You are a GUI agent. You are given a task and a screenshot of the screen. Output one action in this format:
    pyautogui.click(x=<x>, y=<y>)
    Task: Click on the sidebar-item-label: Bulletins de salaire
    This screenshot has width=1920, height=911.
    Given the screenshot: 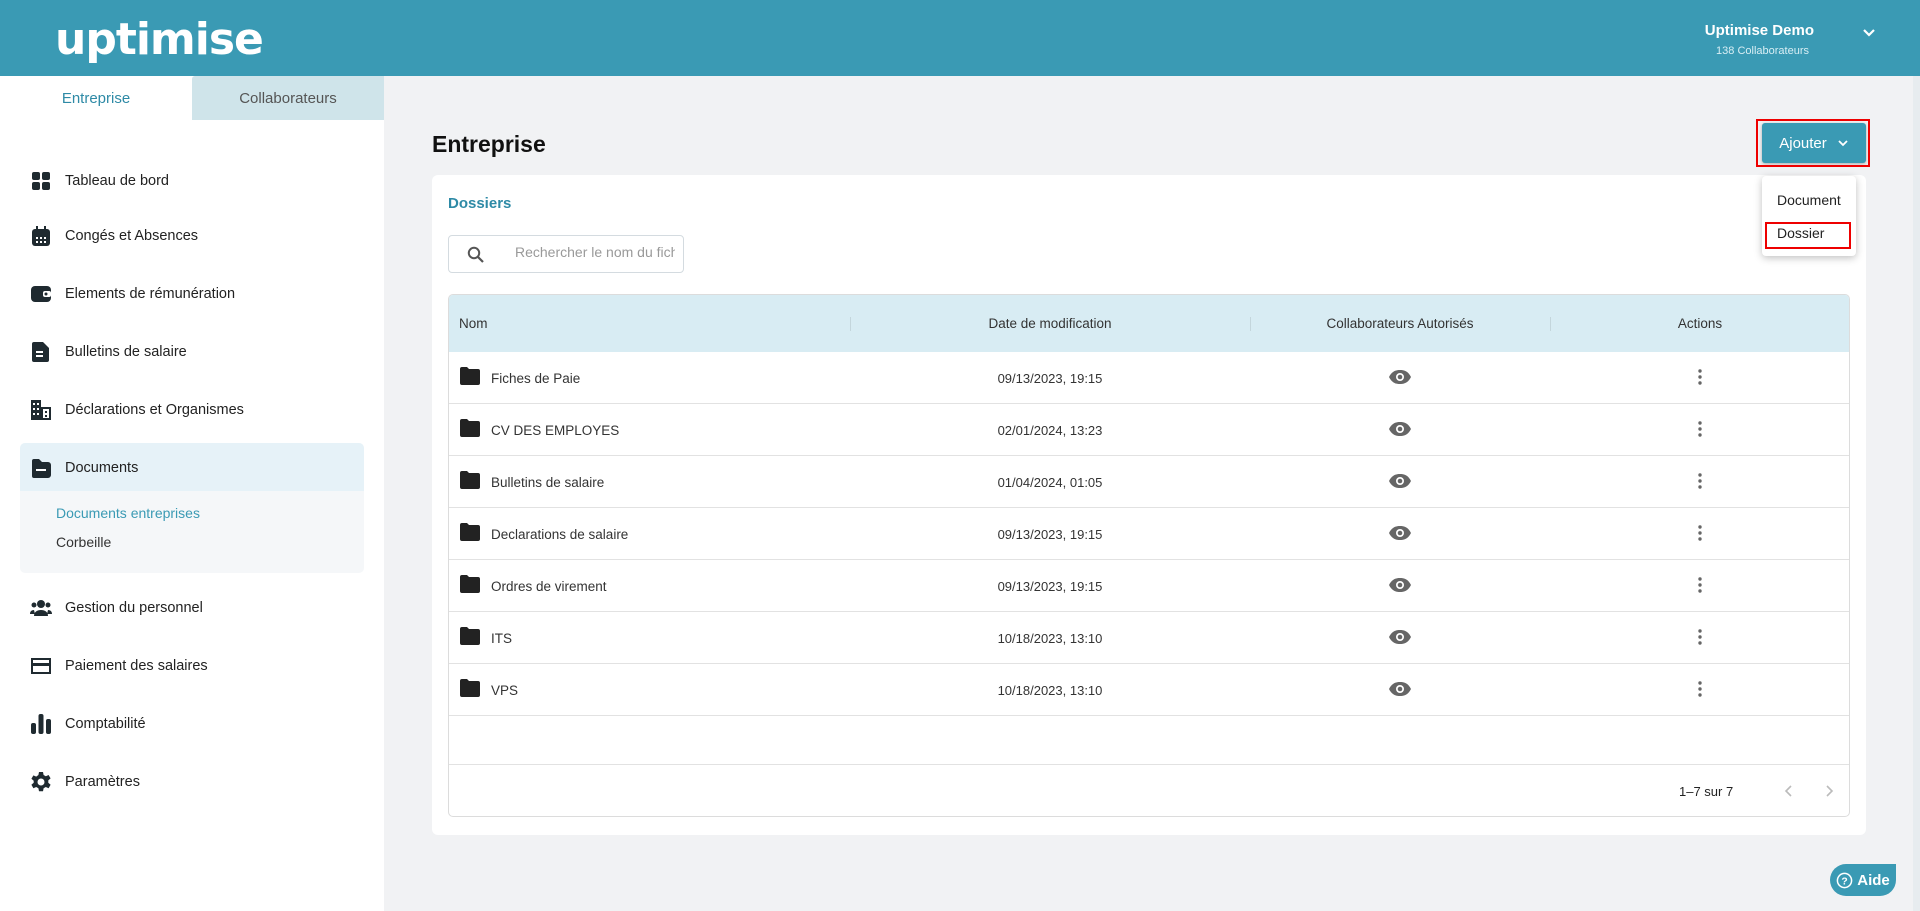 What is the action you would take?
    pyautogui.click(x=126, y=352)
    